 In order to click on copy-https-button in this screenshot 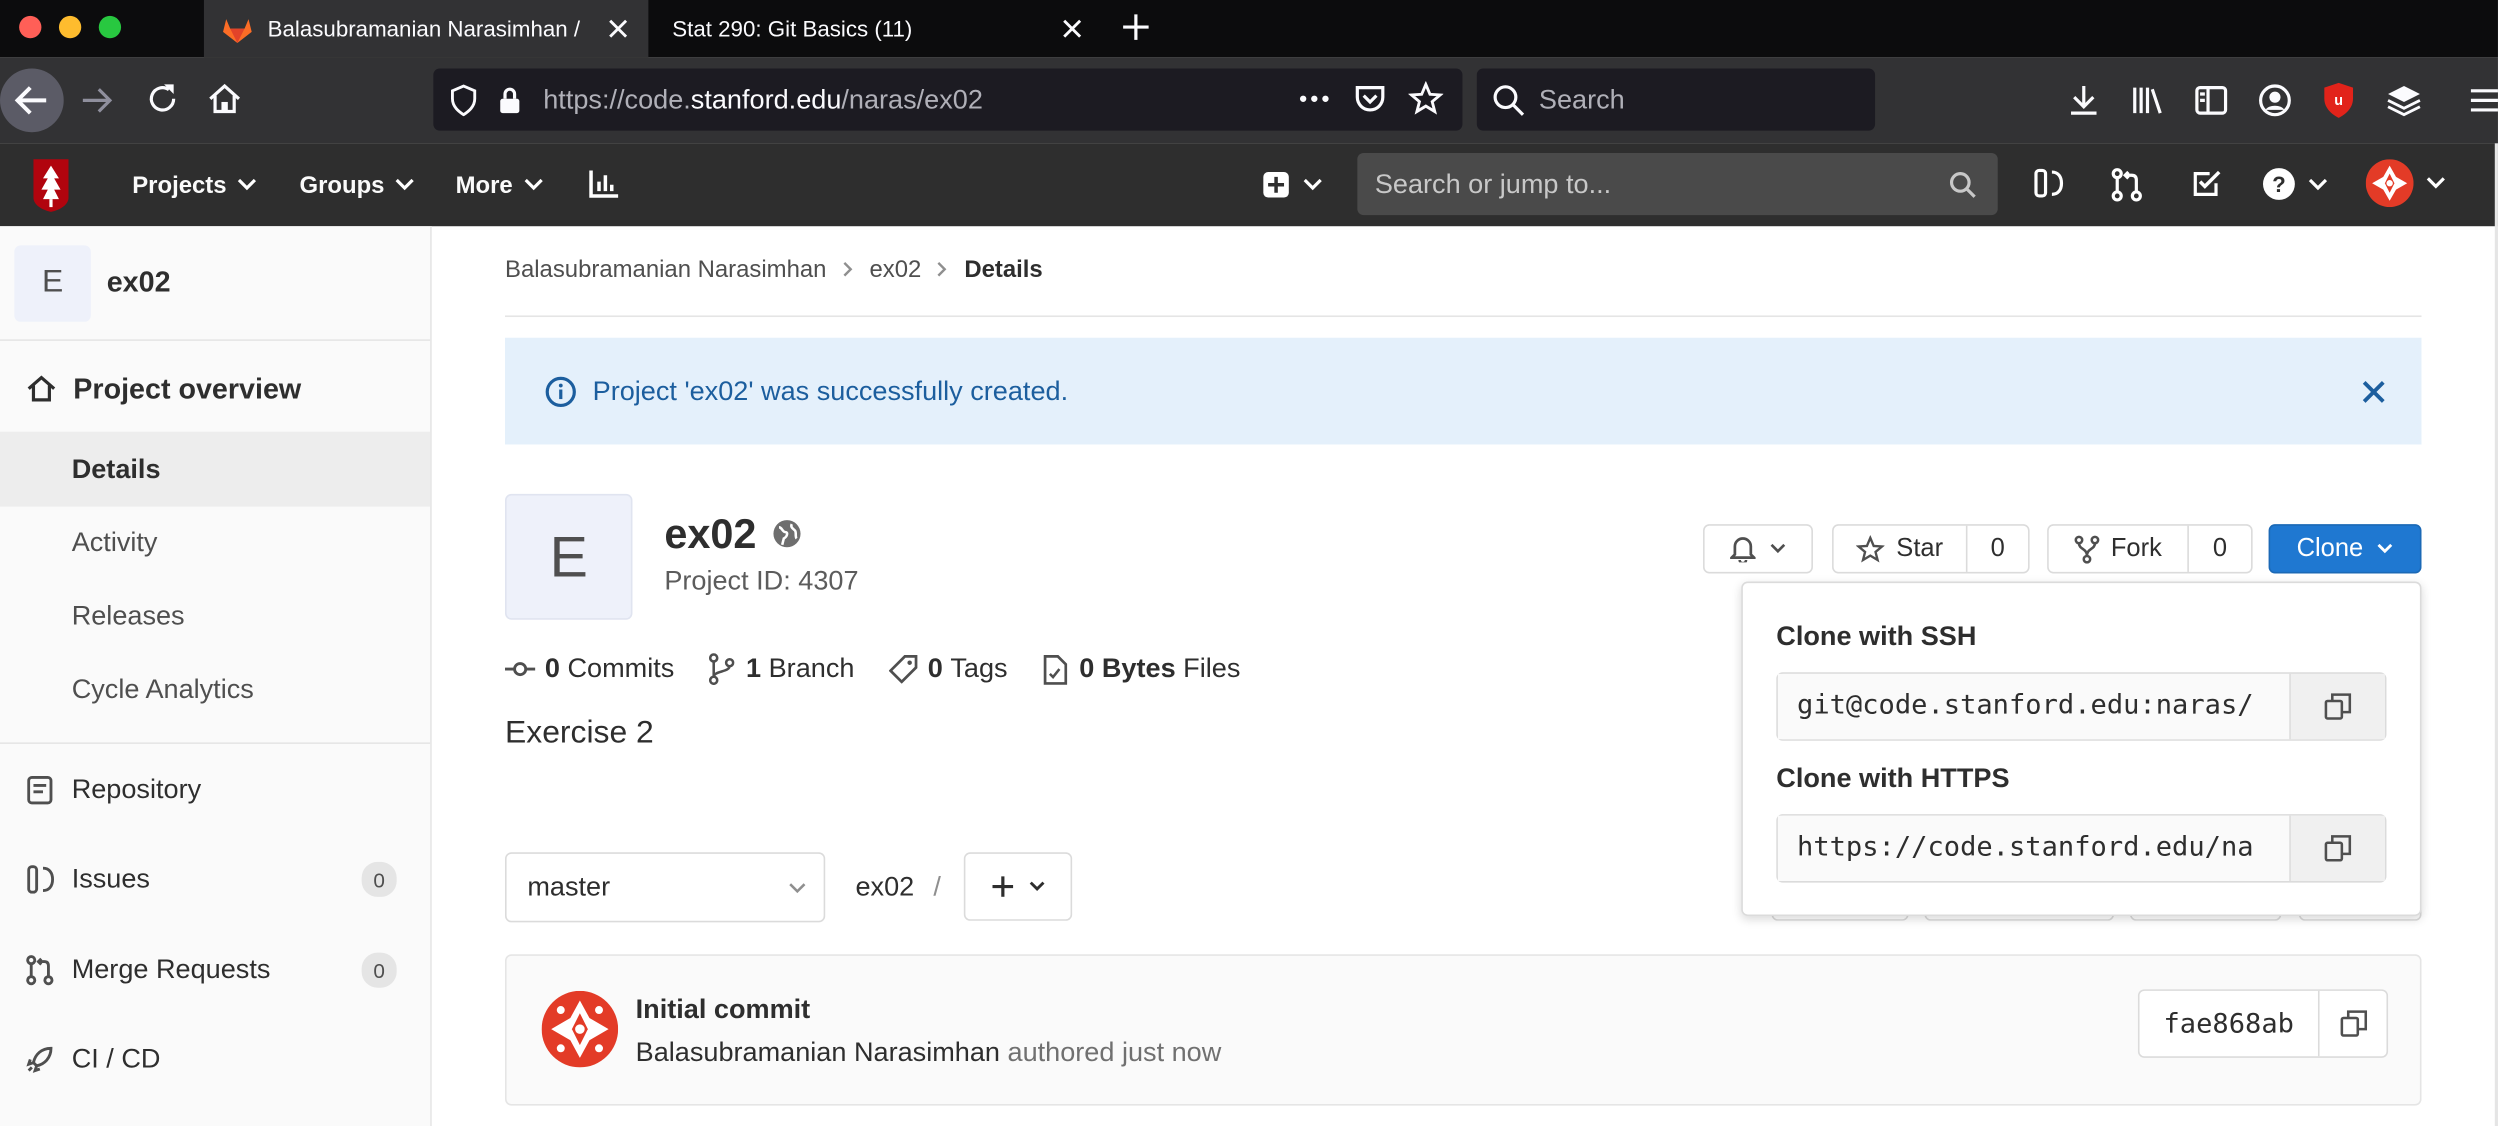, I will do `click(2337, 848)`.